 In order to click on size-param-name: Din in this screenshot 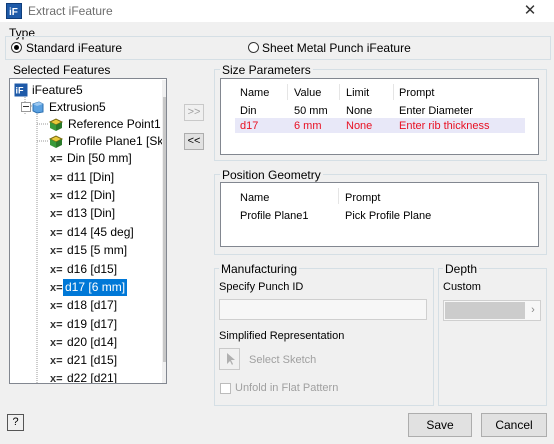, I will do `click(248, 111)`.